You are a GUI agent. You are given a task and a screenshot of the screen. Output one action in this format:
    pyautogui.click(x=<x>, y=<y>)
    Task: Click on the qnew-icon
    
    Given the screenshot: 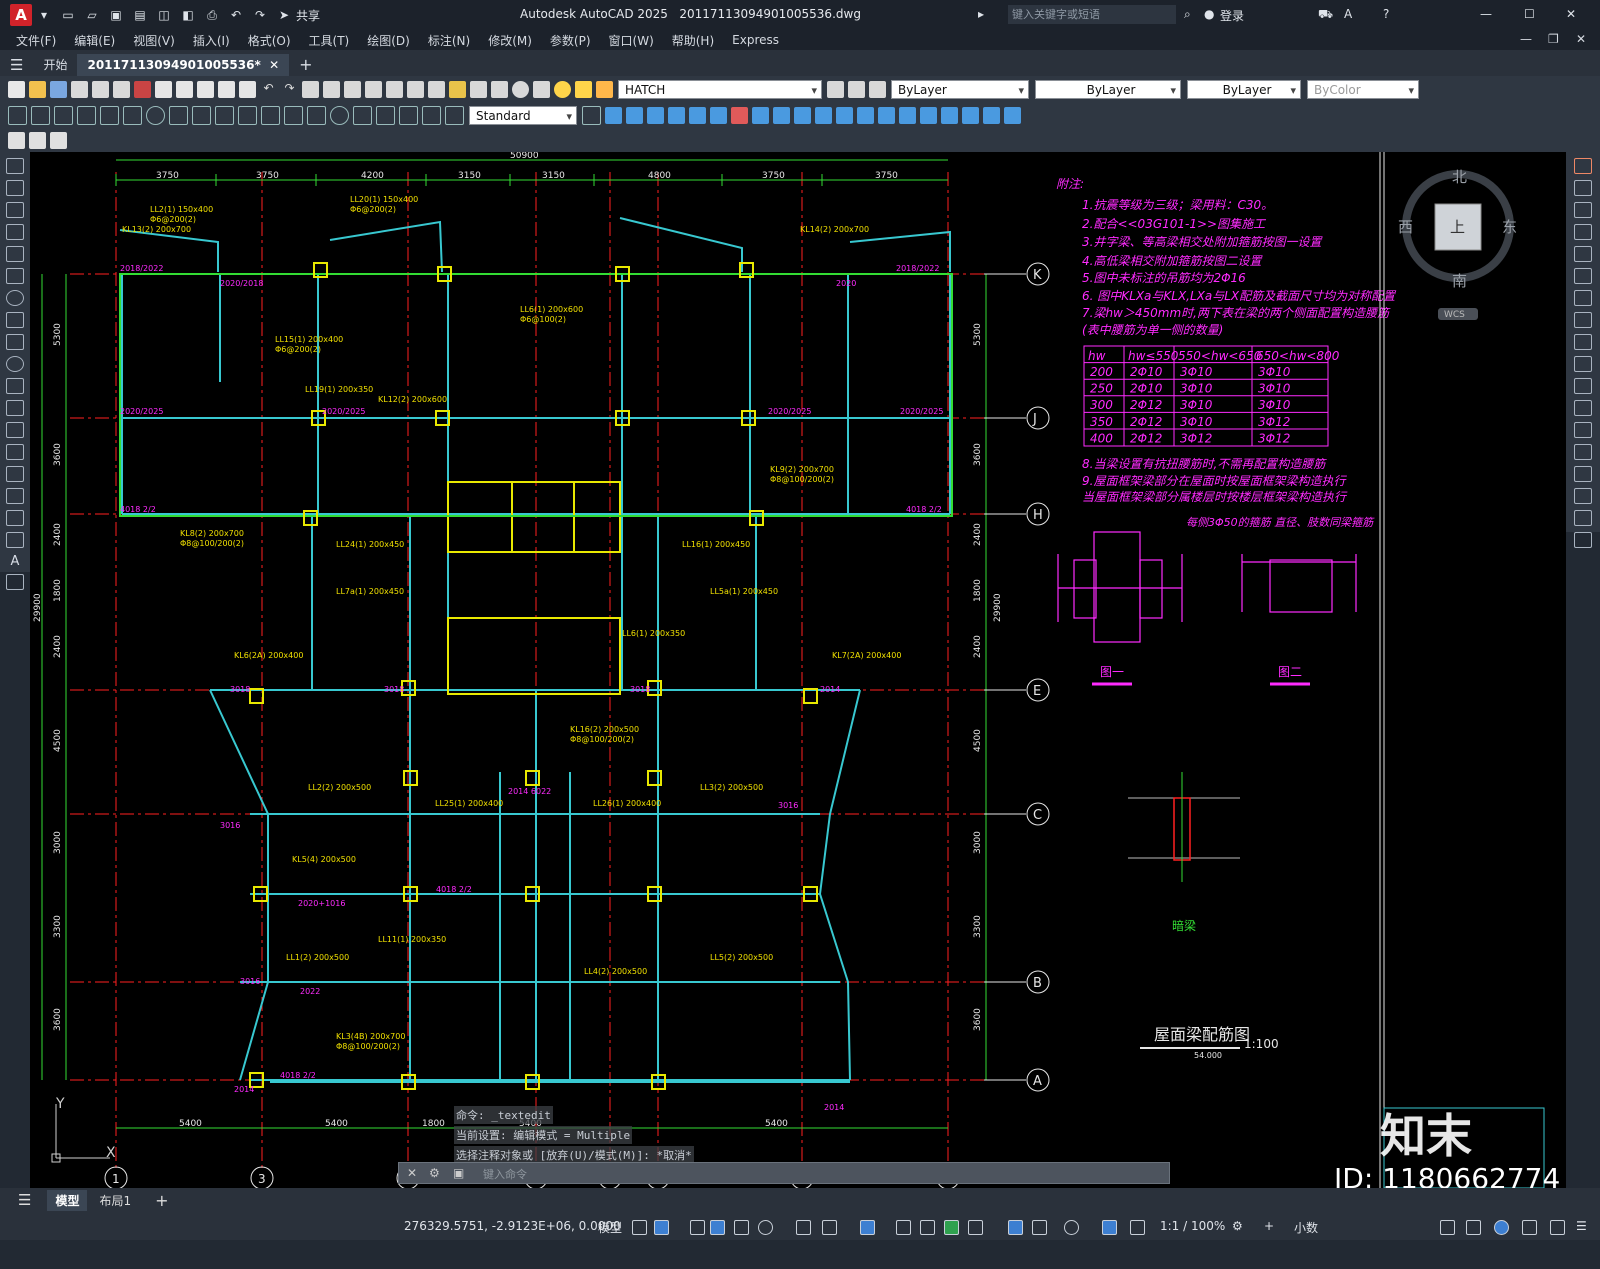 What is the action you would take?
    pyautogui.click(x=16, y=89)
    